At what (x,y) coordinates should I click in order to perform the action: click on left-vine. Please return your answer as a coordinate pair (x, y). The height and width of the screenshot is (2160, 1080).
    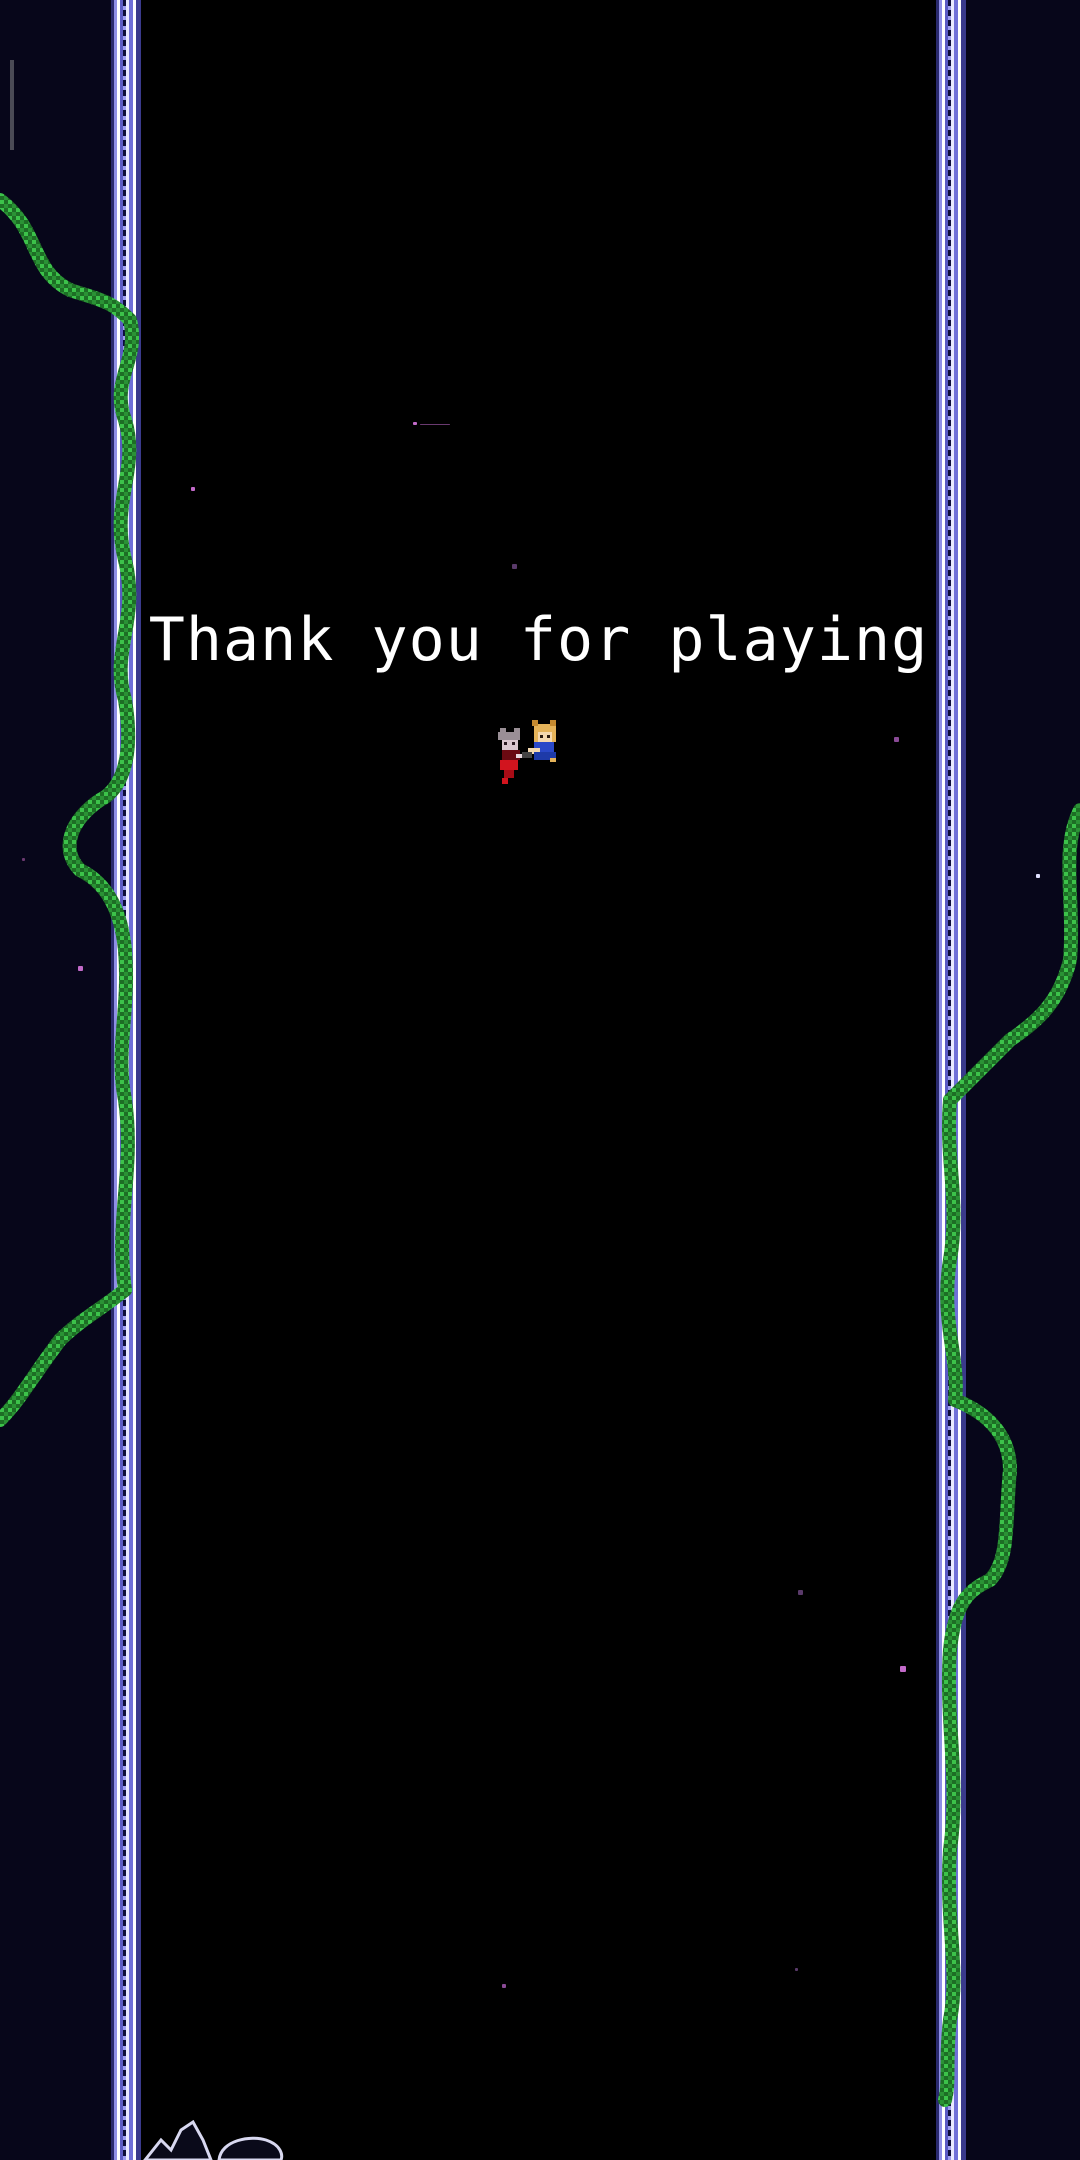
    Looking at the image, I should click on (69, 810).